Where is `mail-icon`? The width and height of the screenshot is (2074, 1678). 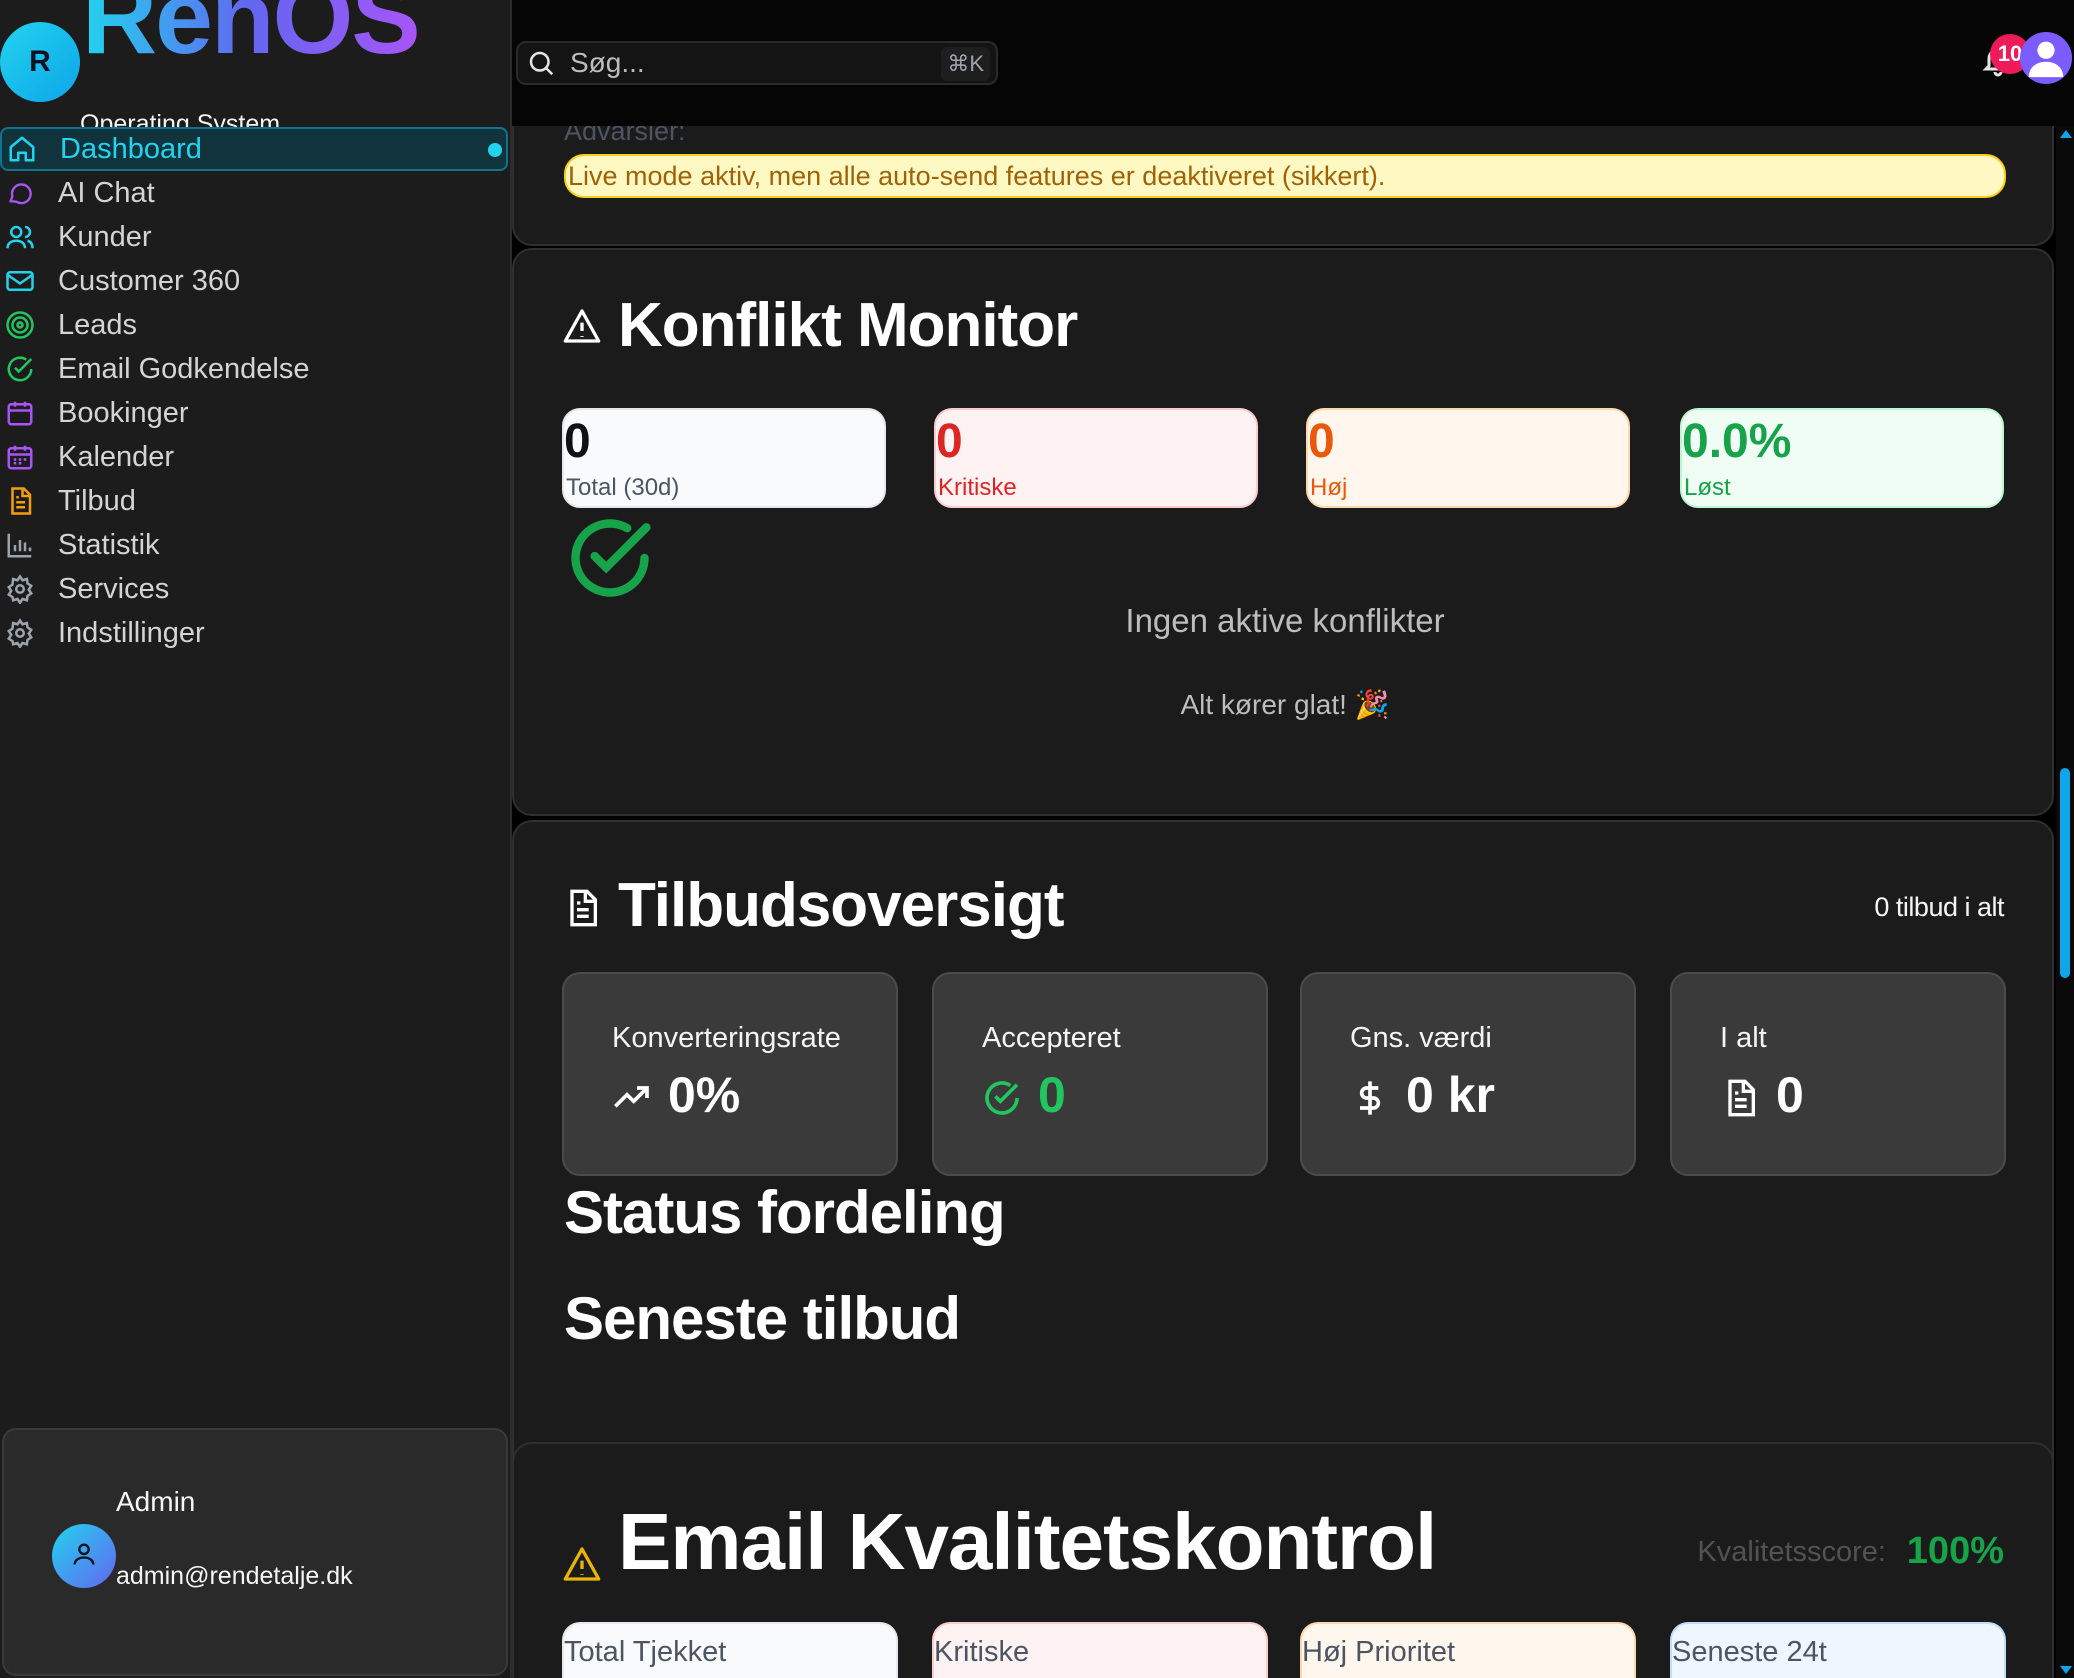 mail-icon is located at coordinates (20, 281).